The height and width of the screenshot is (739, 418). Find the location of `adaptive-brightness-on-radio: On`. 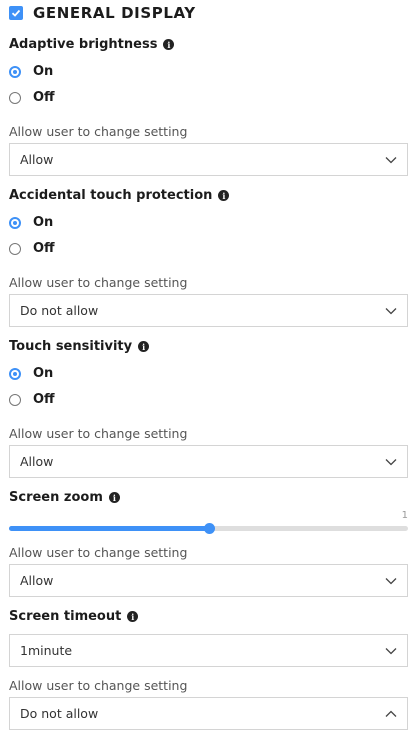

adaptive-brightness-on-radio: On is located at coordinates (31, 71).